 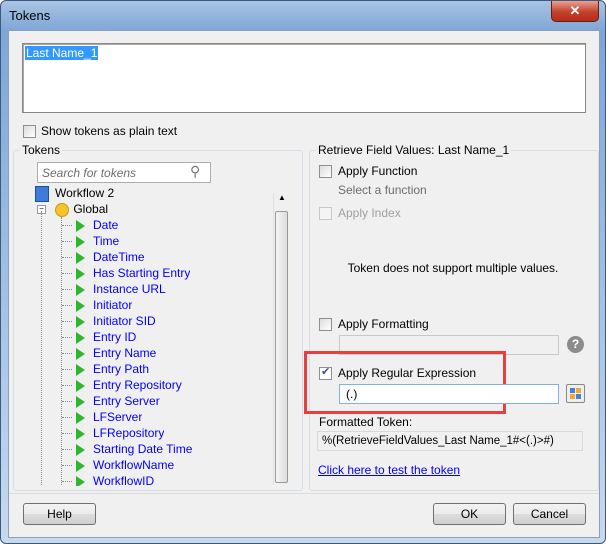 I want to click on token-item: Instance URL, so click(x=114, y=289).